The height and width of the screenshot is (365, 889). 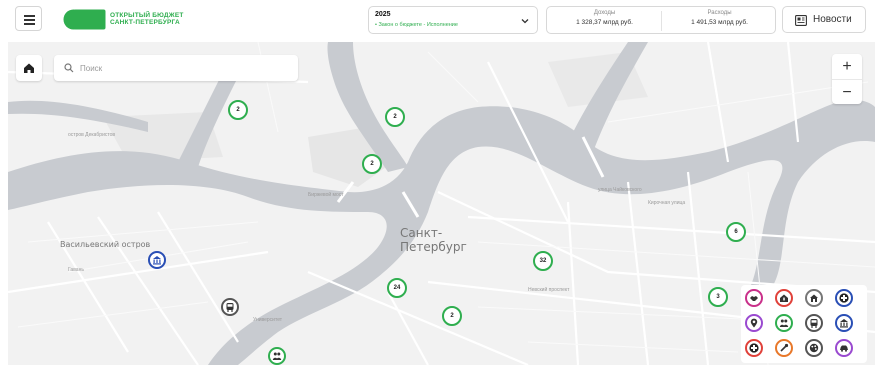 I want to click on income-label: Доходы, so click(x=604, y=13).